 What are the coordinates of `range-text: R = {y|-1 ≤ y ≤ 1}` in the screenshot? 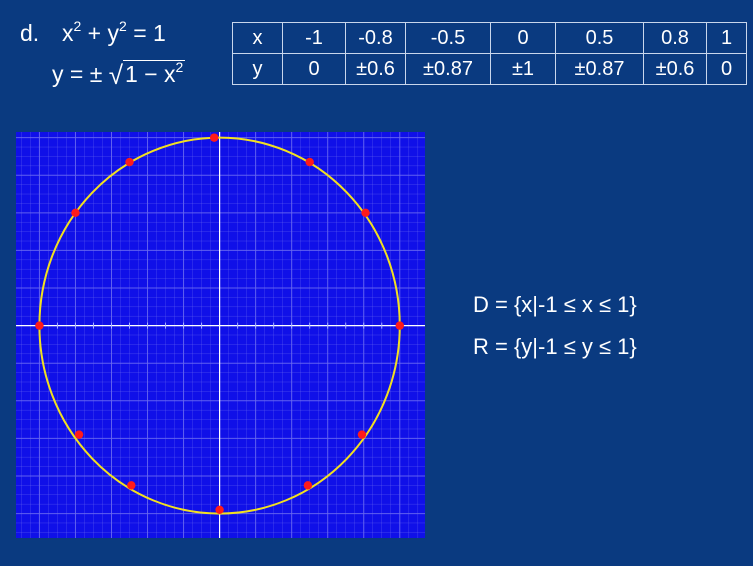 It's located at (555, 346).